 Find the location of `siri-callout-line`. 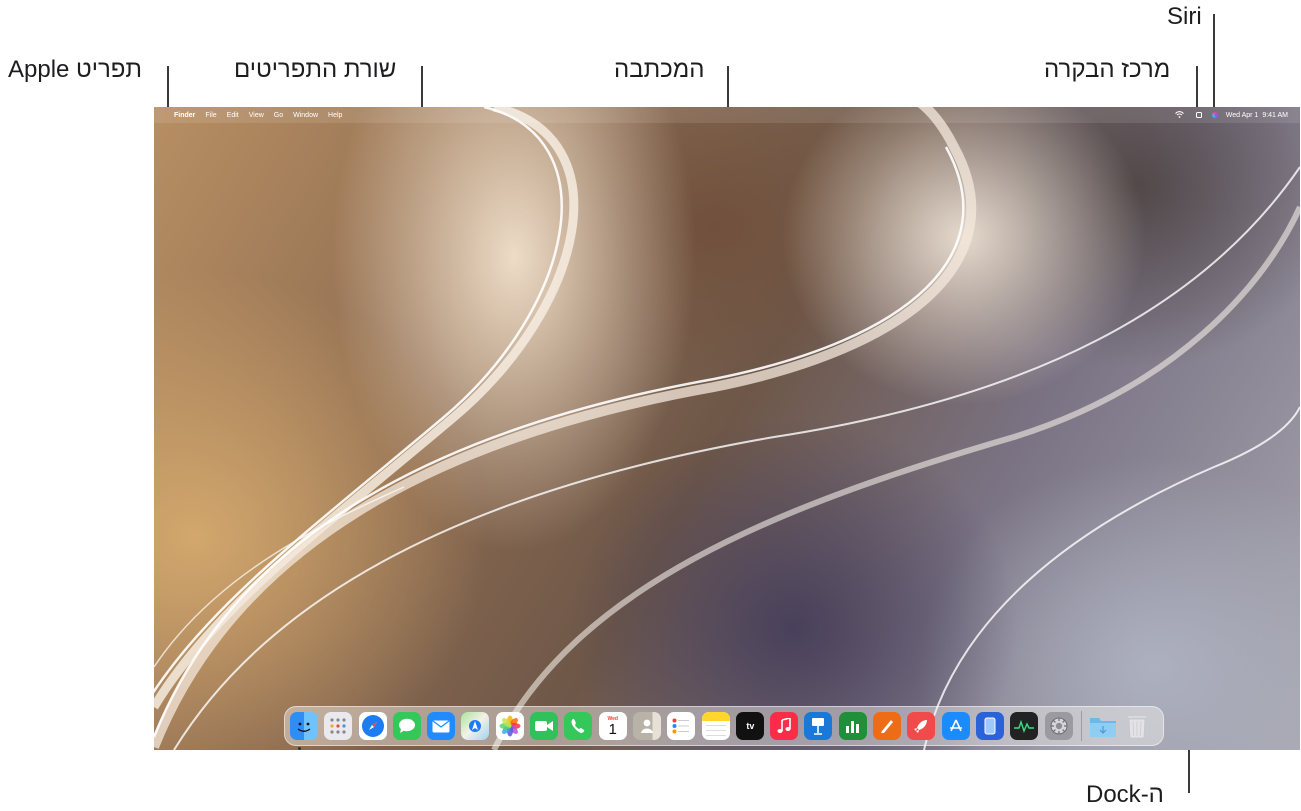

siri-callout-line is located at coordinates (1214, 62).